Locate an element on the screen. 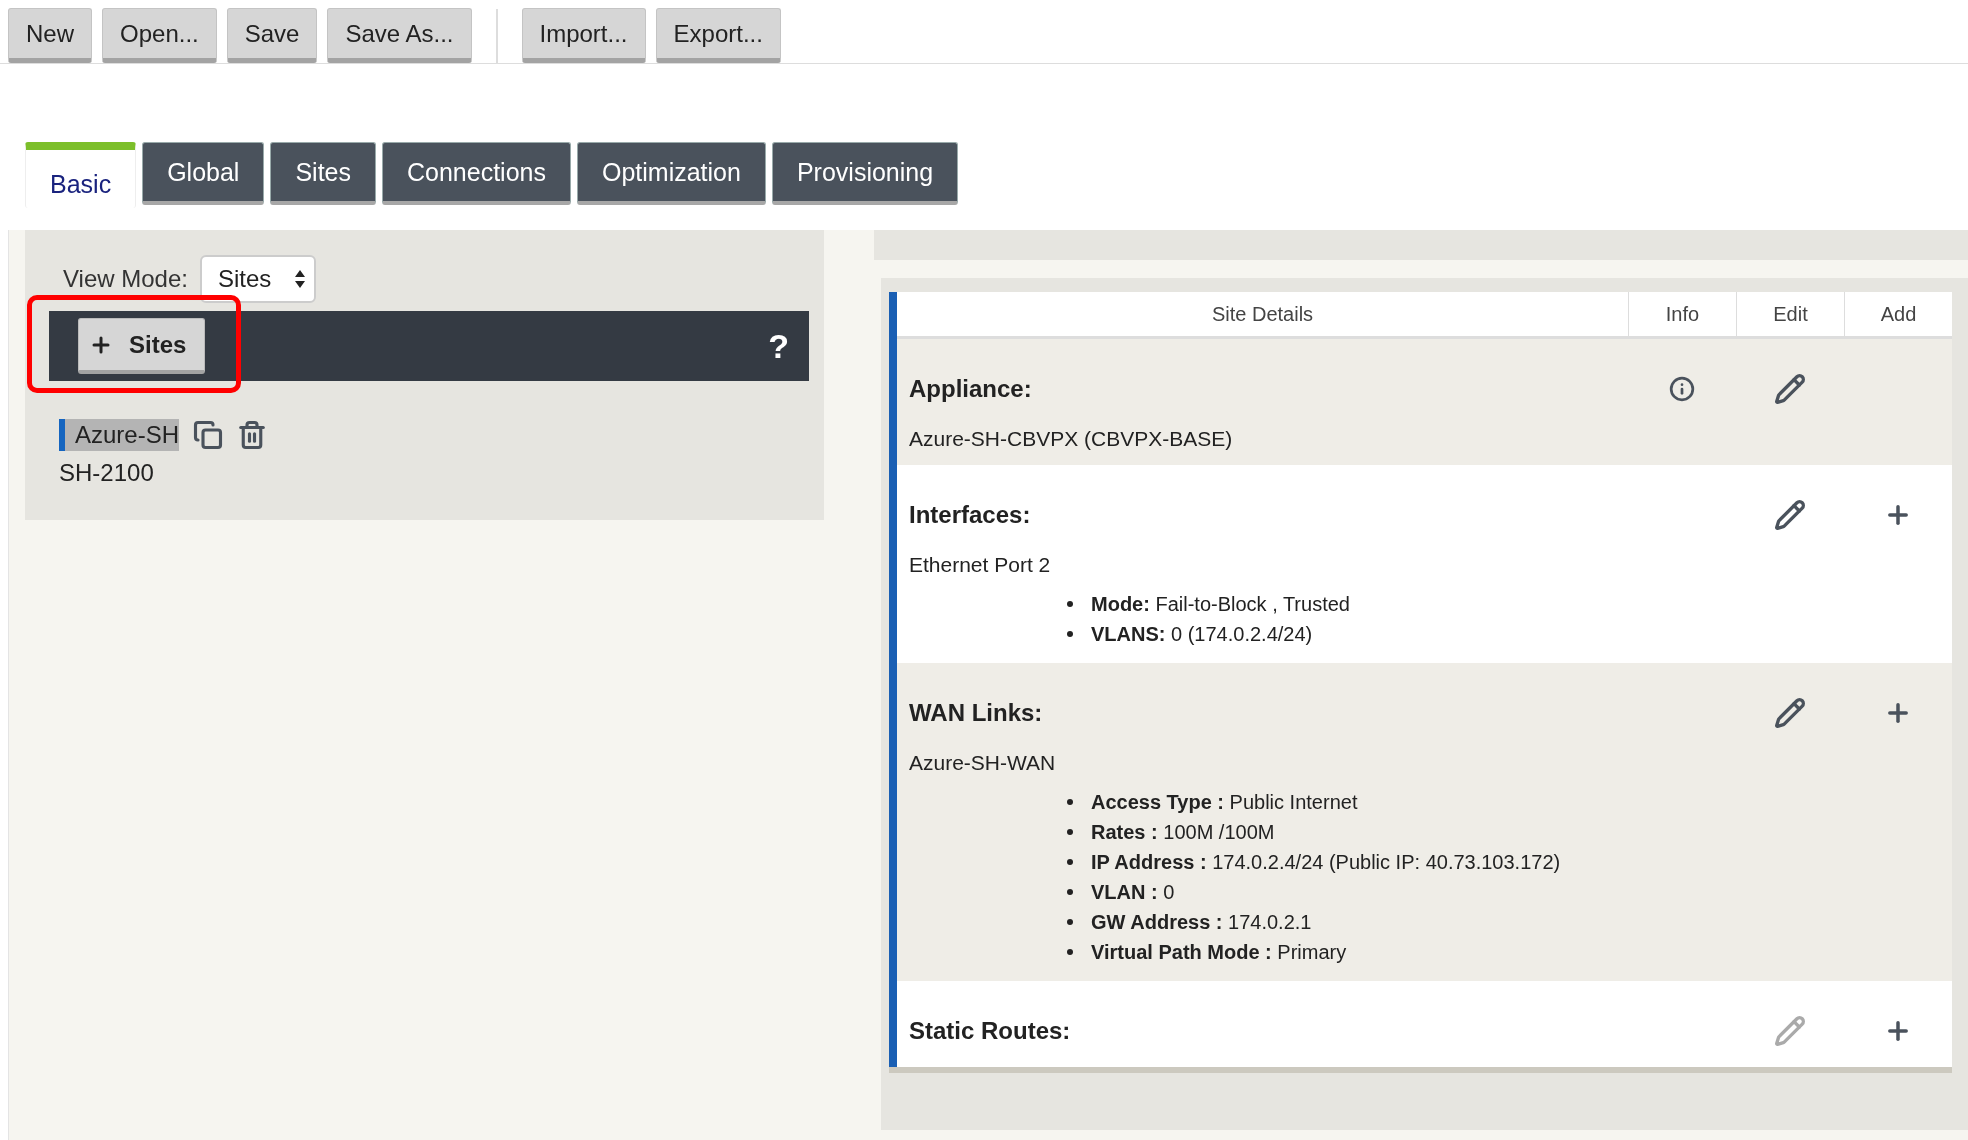 The image size is (1968, 1140). detail-item: VLANS: 0 (174.0.2.4/24) is located at coordinates (1202, 634).